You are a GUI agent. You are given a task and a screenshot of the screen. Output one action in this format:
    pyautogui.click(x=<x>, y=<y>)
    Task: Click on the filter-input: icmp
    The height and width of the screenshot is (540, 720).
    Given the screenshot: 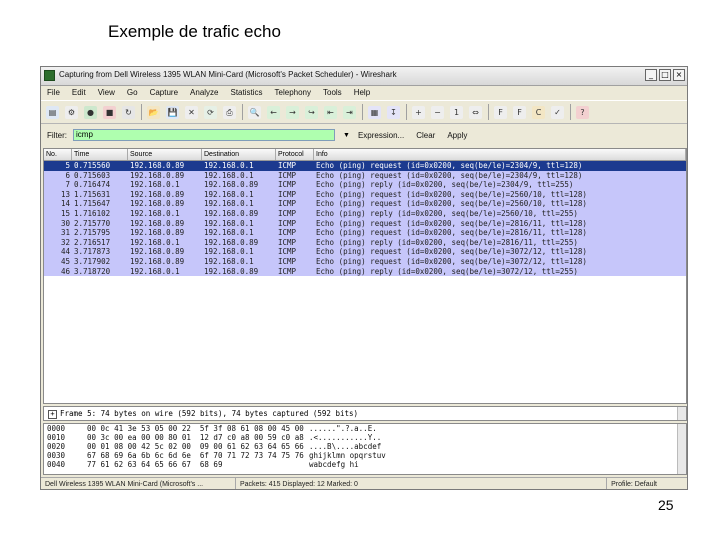 What is the action you would take?
    pyautogui.click(x=204, y=135)
    